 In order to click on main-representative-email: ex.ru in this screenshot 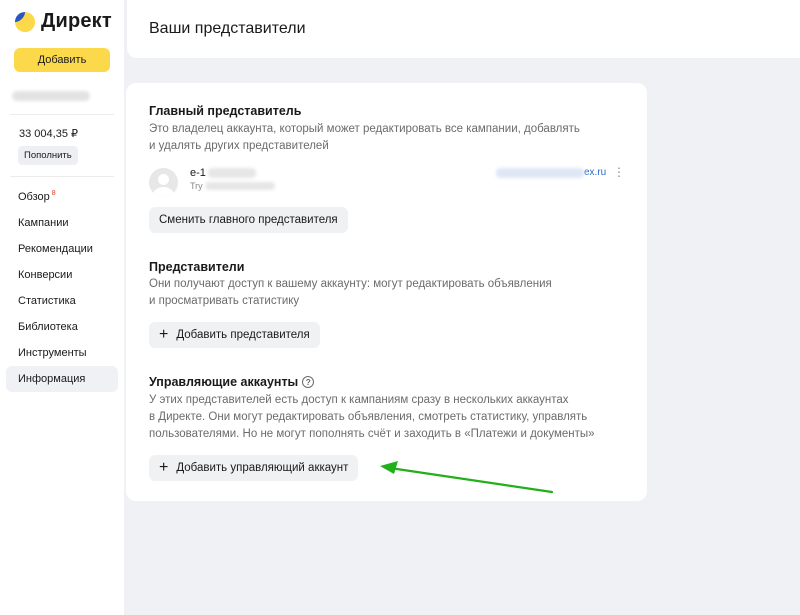, I will do `click(550, 172)`.